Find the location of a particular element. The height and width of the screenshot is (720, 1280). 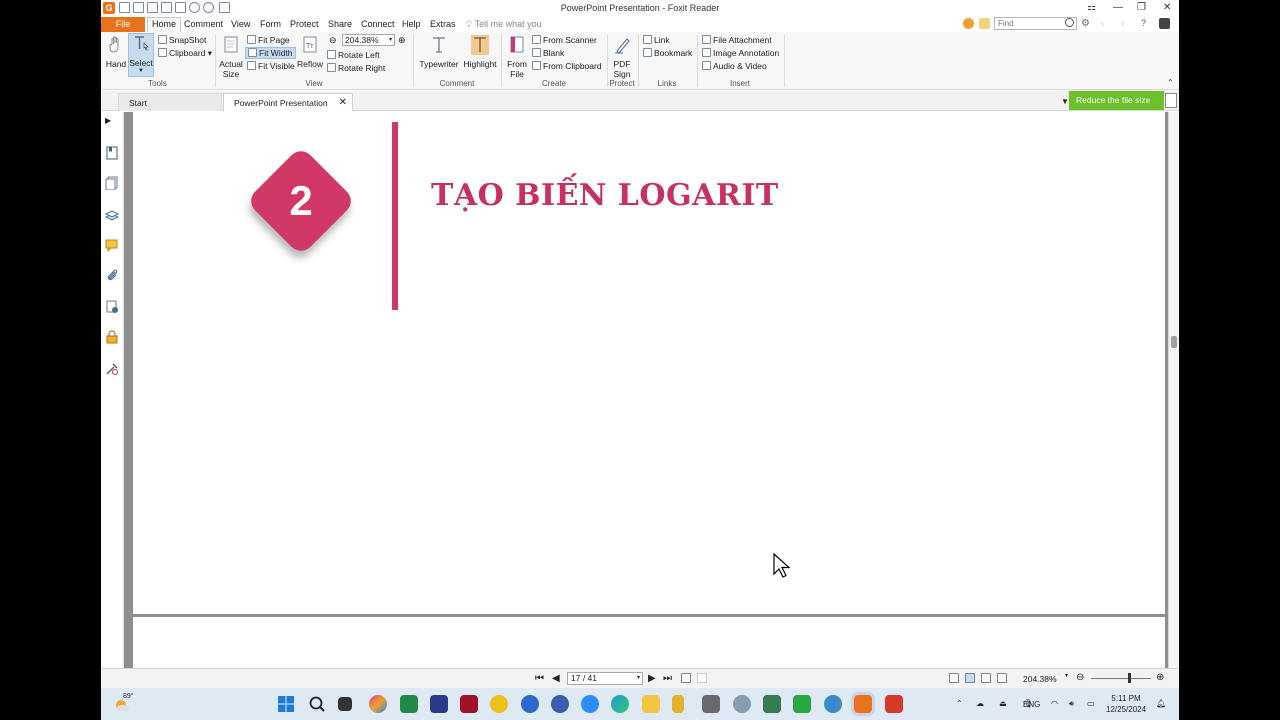

tab-list-dropdown-icon: ▼ is located at coordinates (1065, 101).